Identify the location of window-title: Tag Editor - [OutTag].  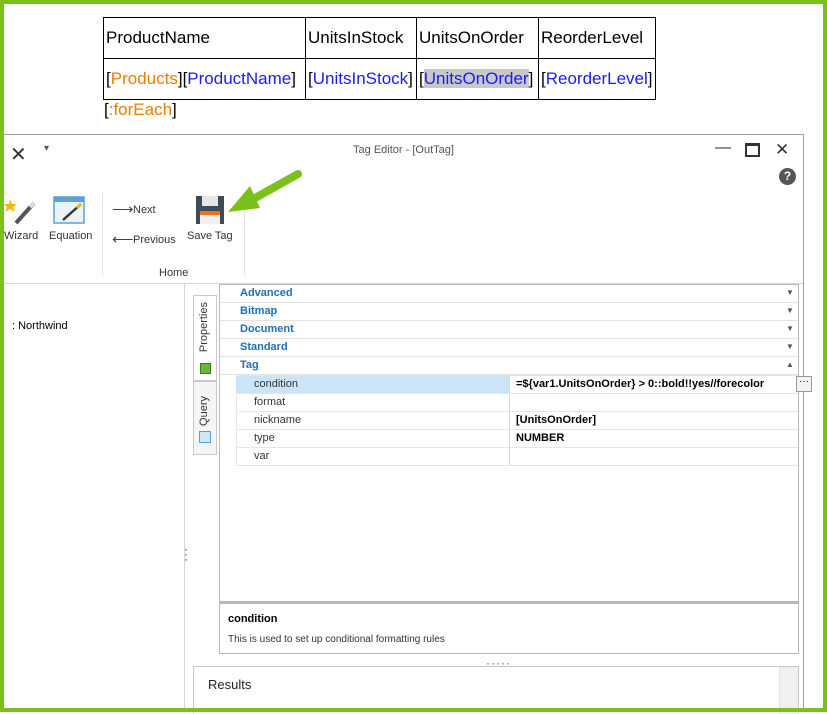
(403, 150).